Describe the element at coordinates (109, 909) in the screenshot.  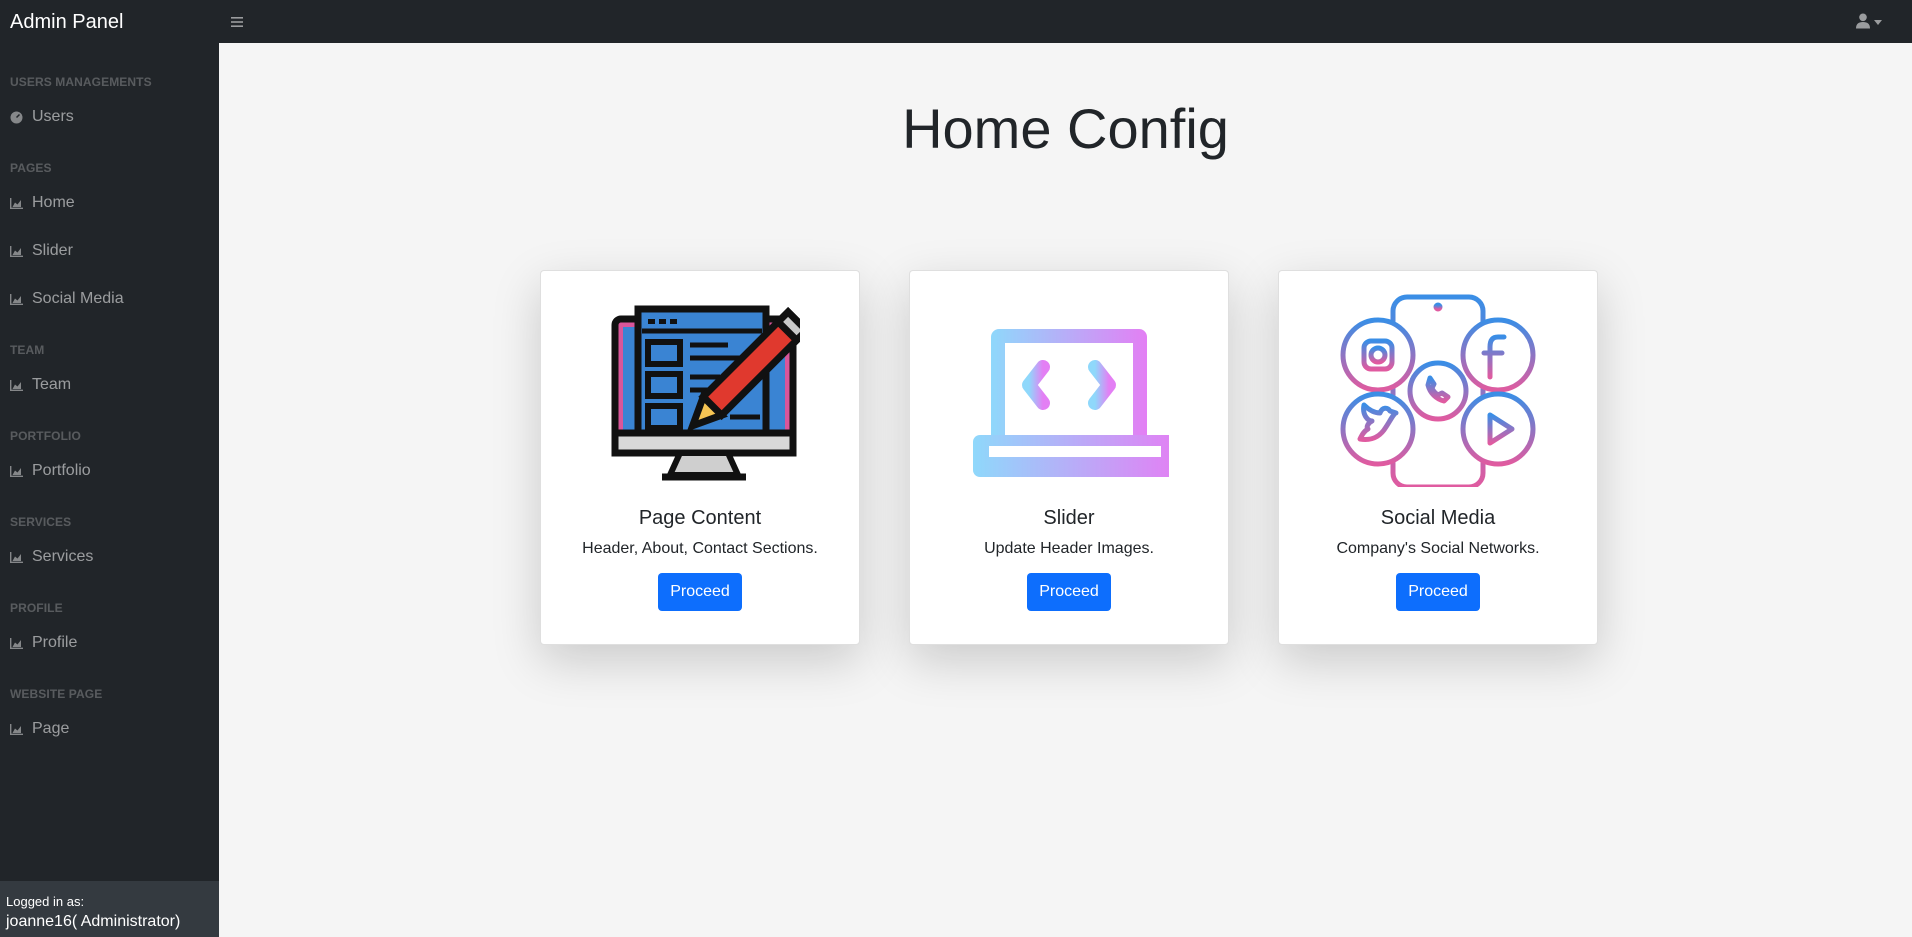
I see `sidebar-footer: Logged in as: joanne16( Administrator)` at that location.